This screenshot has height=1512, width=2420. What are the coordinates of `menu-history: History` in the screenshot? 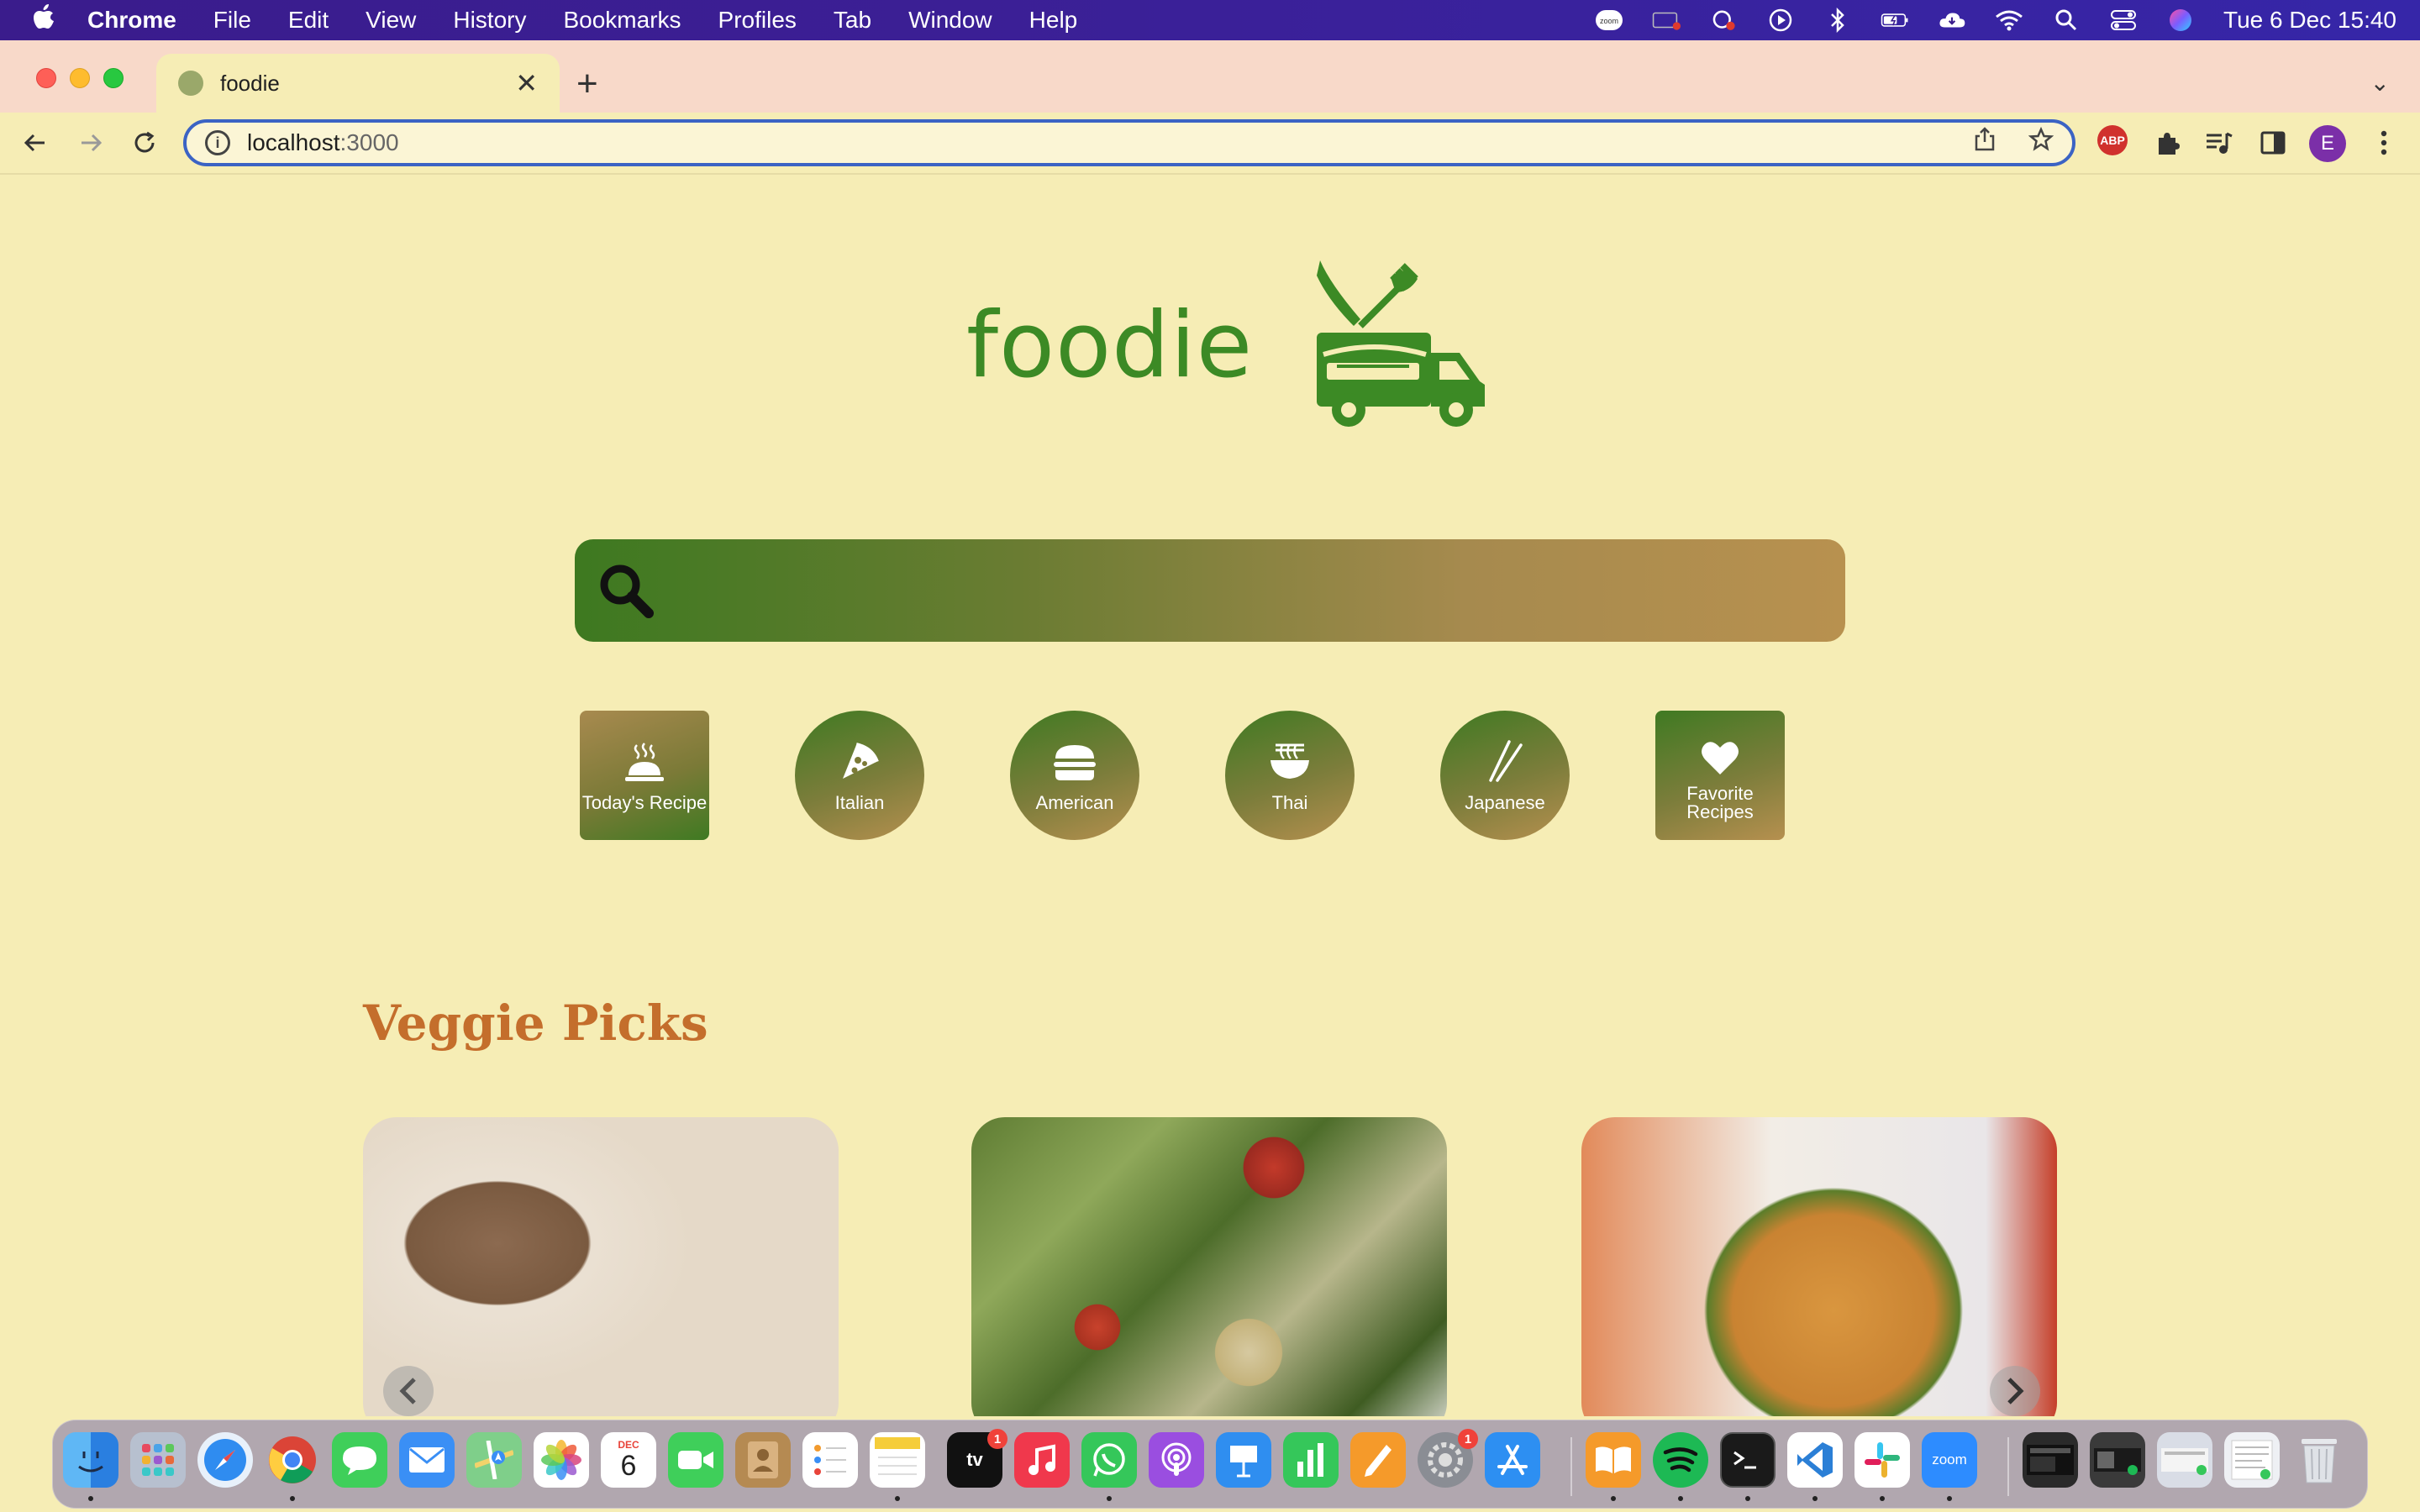 It's located at (489, 20).